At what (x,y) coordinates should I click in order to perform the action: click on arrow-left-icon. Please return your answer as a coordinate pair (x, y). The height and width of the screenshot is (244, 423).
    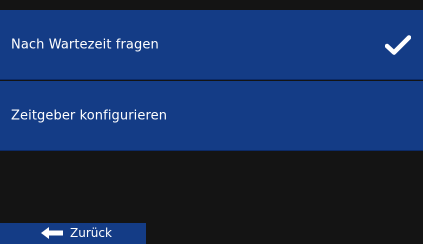
    Looking at the image, I should click on (52, 233).